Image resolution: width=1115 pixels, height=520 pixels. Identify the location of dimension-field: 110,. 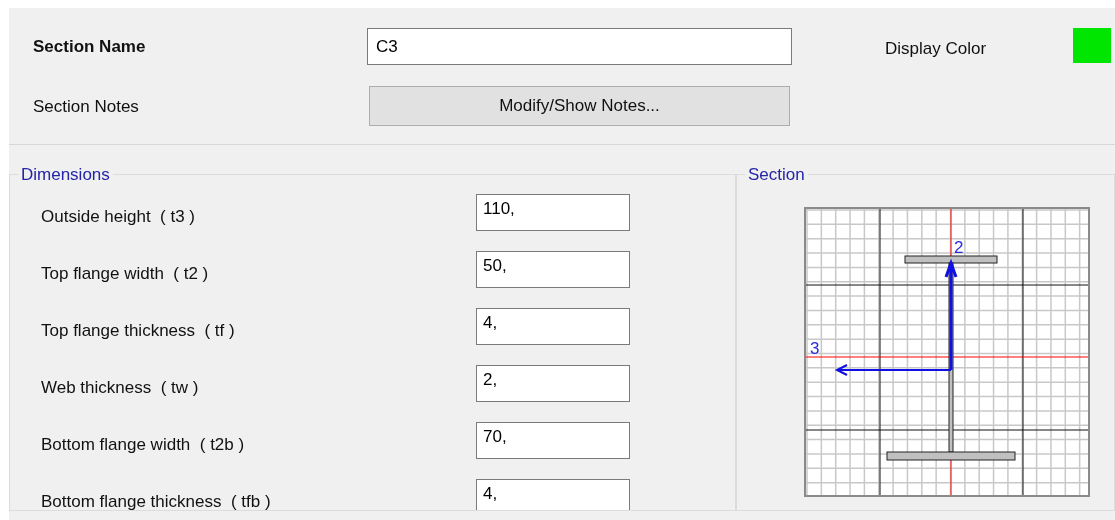
(553, 212).